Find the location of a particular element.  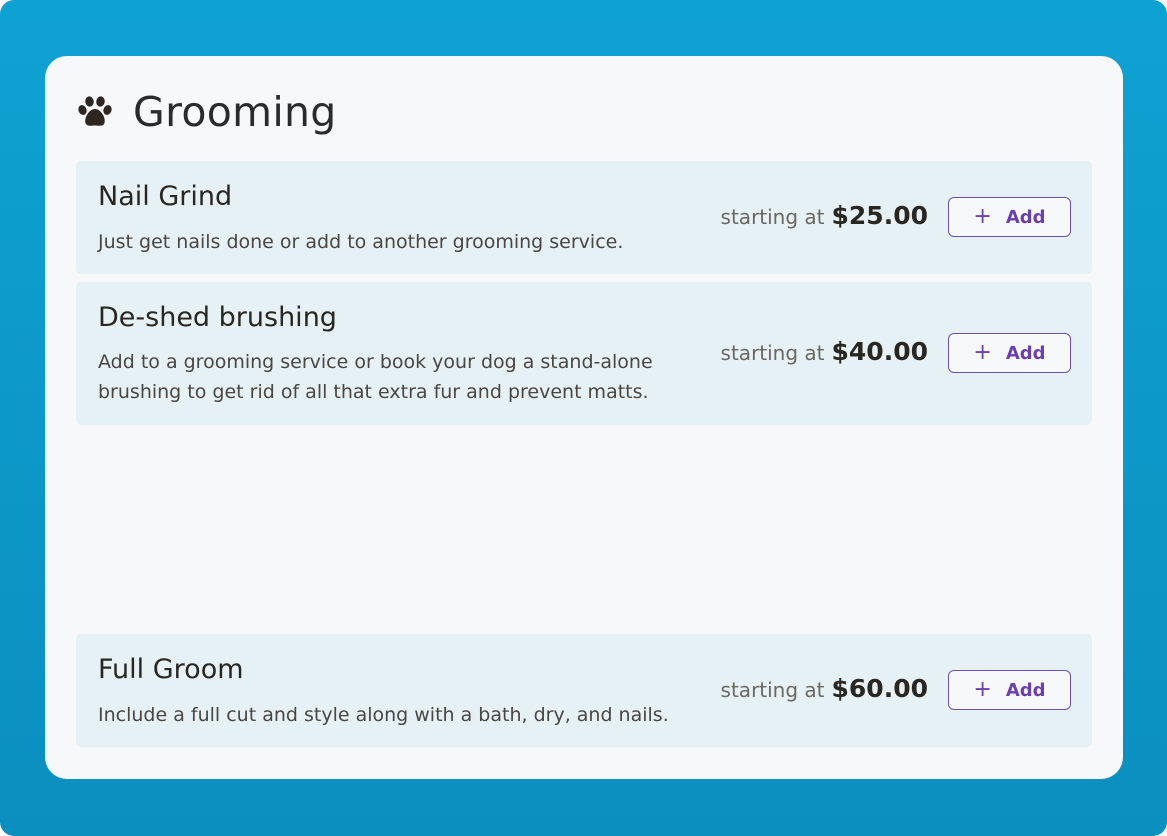

service-name: De-shed brushing is located at coordinates (217, 317).